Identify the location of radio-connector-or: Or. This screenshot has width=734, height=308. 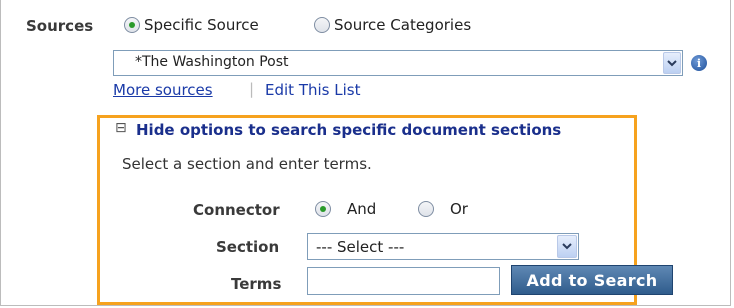
(448, 210).